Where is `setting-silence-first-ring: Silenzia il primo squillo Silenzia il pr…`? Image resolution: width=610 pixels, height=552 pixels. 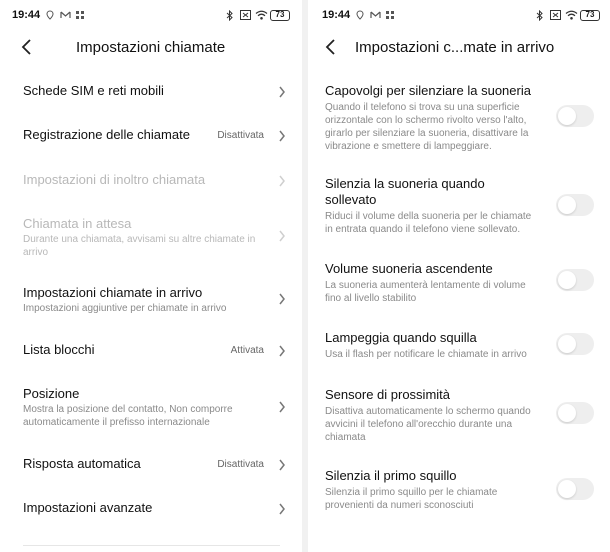 setting-silence-first-ring: Silenzia il primo squillo Silenzia il pr… is located at coordinates (460, 490).